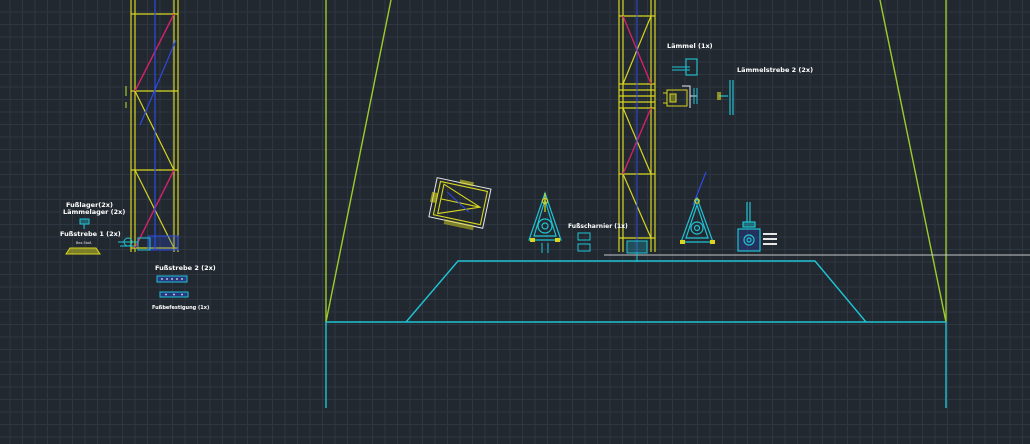 This screenshot has width=1030, height=444. I want to click on part-fussbefestigung: Fußbefestigung (1x), so click(180, 308).